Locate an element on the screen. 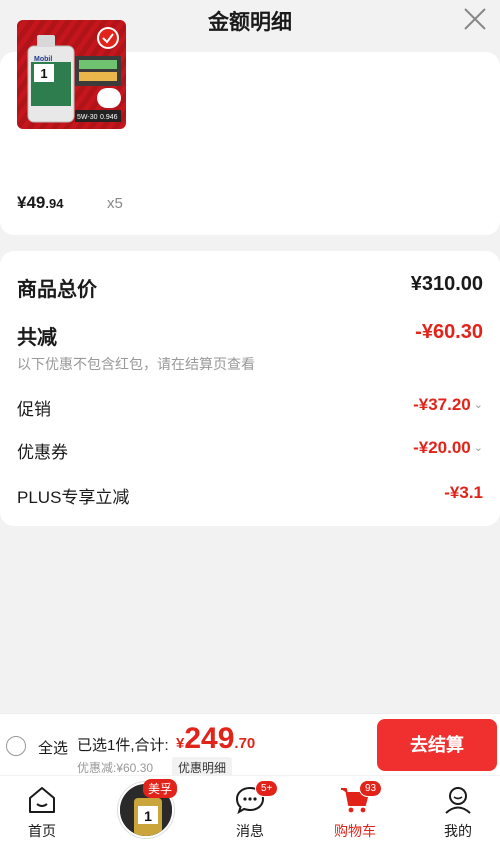 The height and width of the screenshot is (845, 500). tab-cart-label: 购物车 is located at coordinates (355, 831).